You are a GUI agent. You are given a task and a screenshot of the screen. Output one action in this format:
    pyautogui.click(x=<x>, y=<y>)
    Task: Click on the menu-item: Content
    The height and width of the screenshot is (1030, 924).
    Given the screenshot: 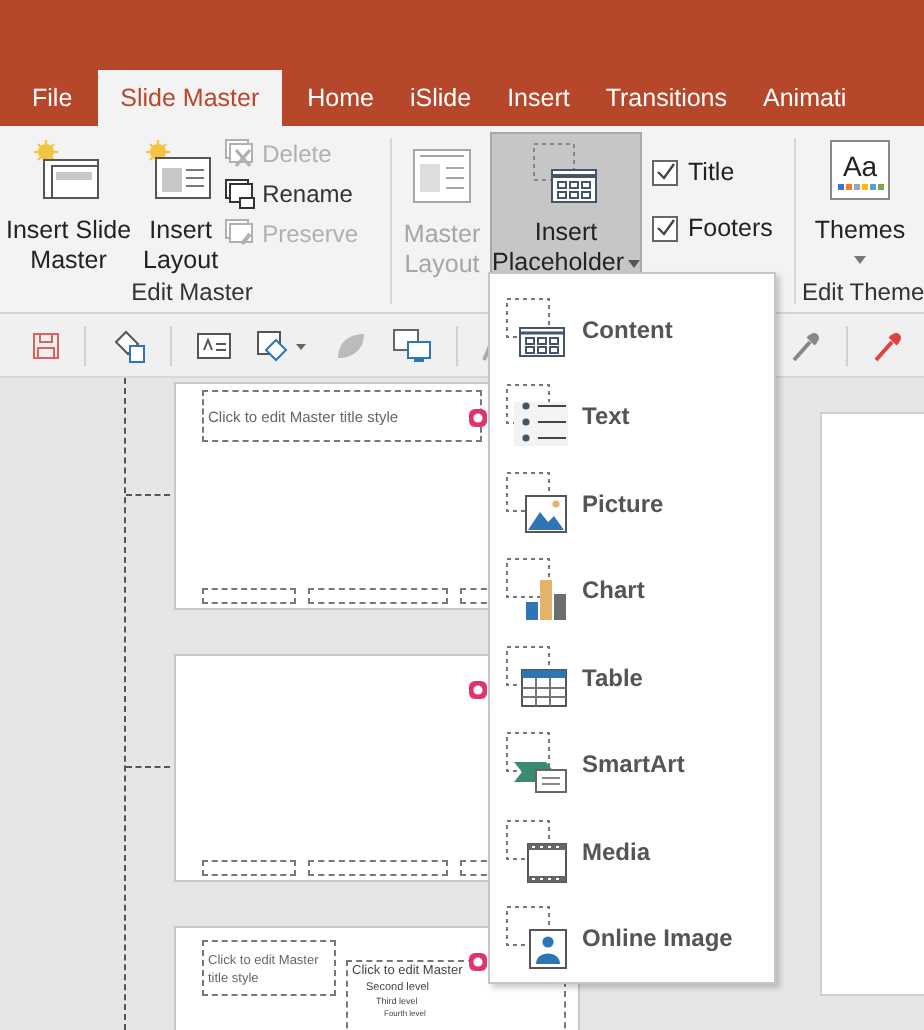 What is the action you would take?
    pyautogui.click(x=632, y=329)
    